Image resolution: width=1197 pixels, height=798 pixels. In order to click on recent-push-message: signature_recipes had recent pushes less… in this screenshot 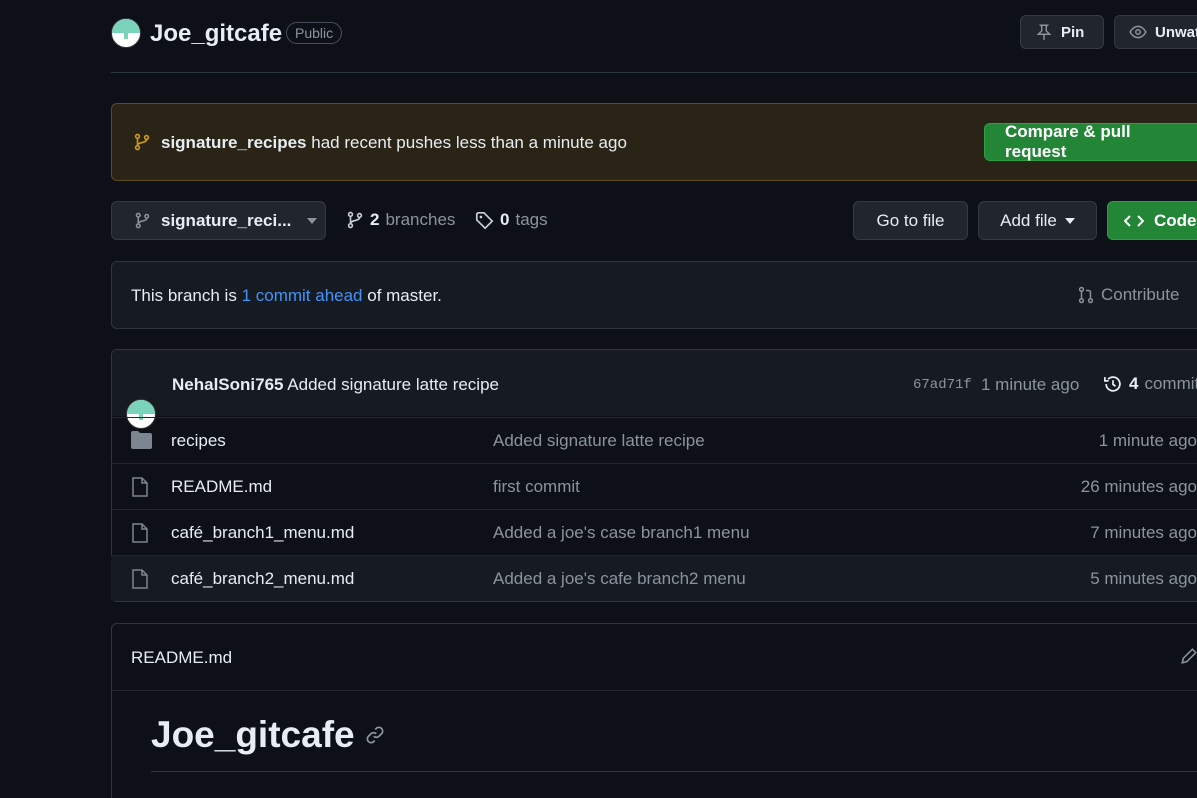, I will do `click(394, 143)`.